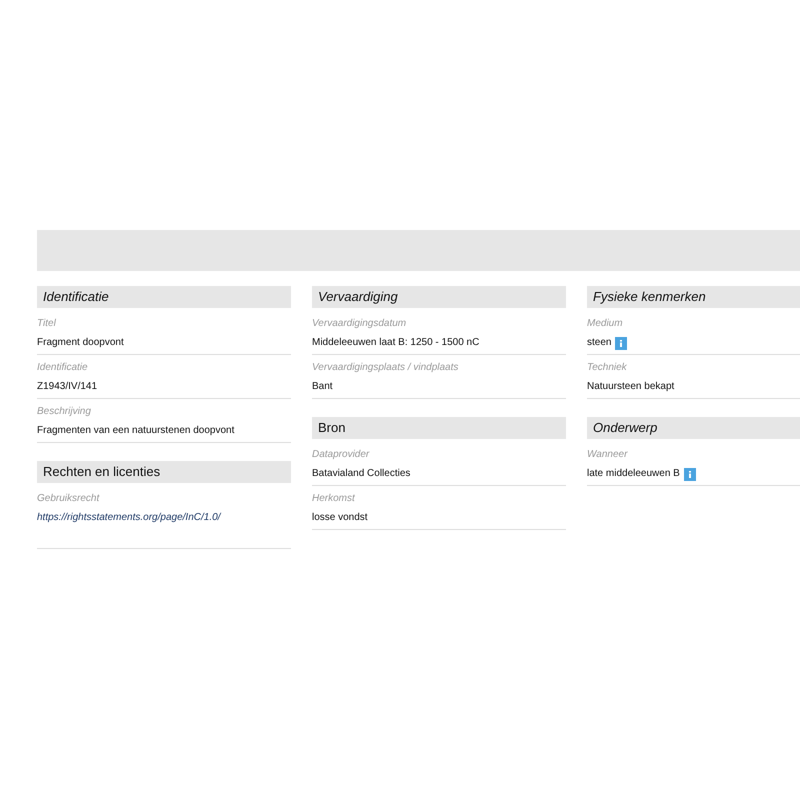  What do you see at coordinates (322, 387) in the screenshot?
I see `field-value: Bant` at bounding box center [322, 387].